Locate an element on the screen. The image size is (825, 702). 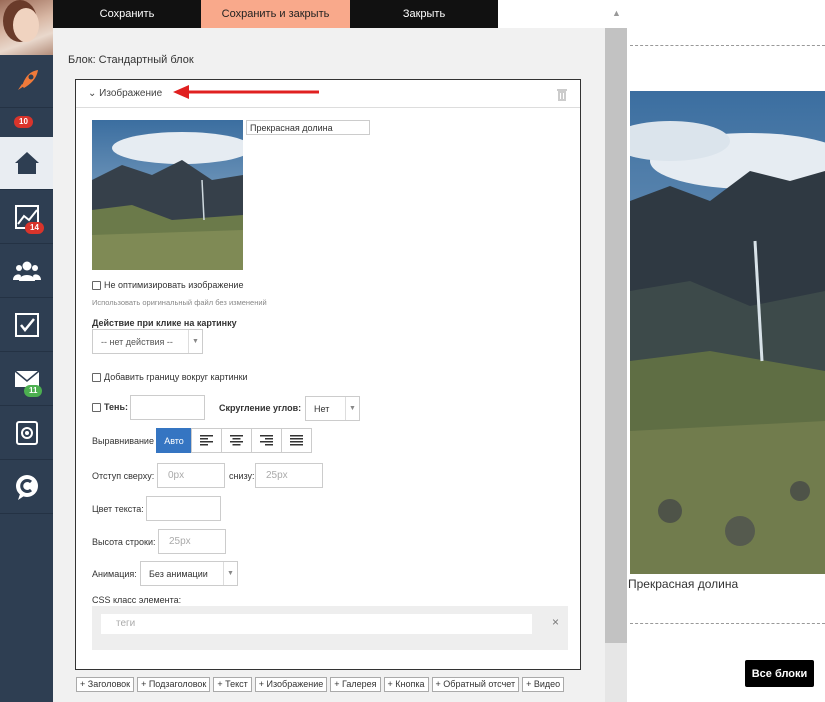
align-auto-button: Авто is located at coordinates (174, 440).